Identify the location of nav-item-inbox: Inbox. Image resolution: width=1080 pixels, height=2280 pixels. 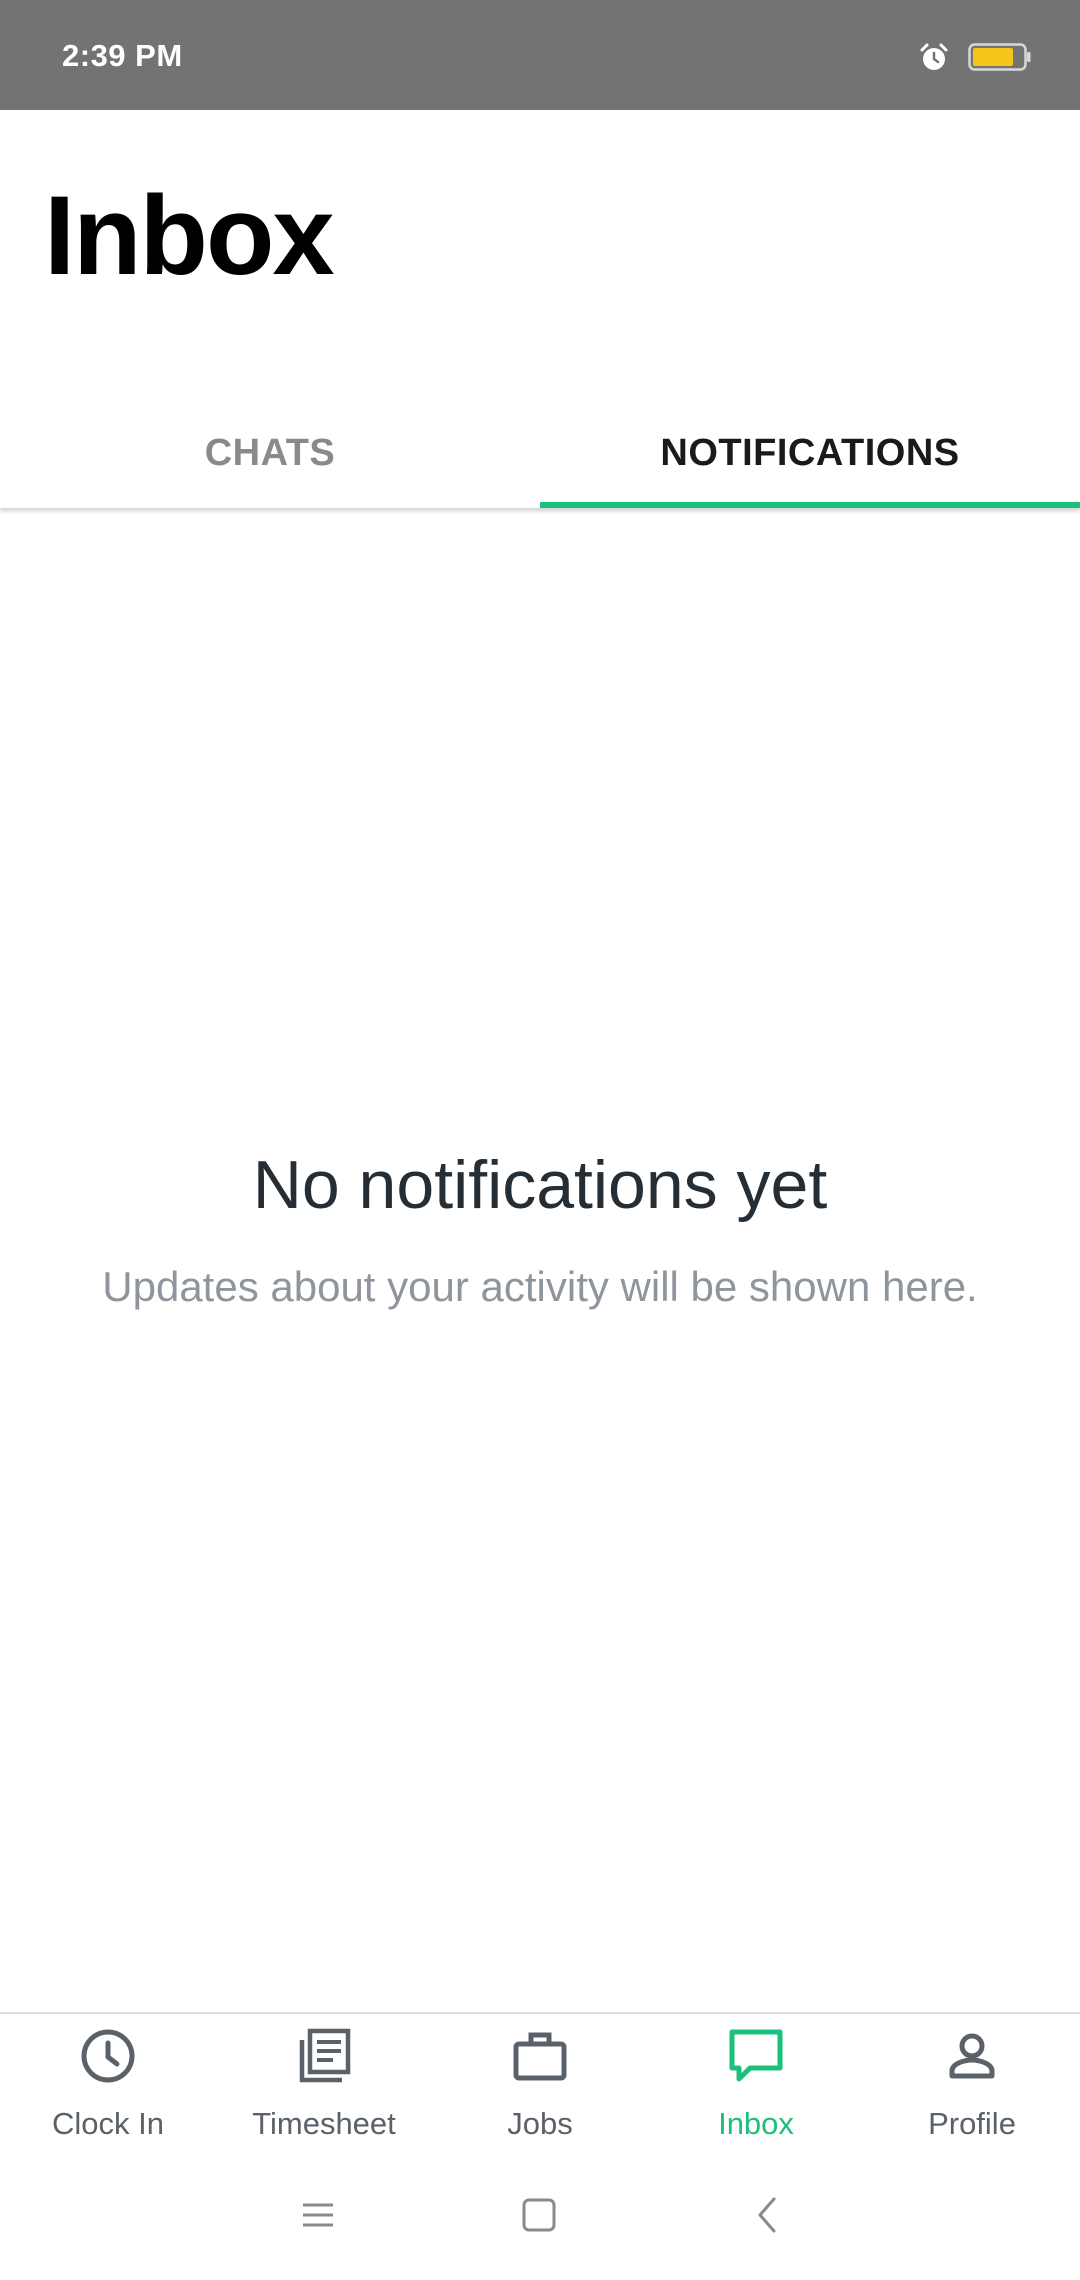
(756, 2083).